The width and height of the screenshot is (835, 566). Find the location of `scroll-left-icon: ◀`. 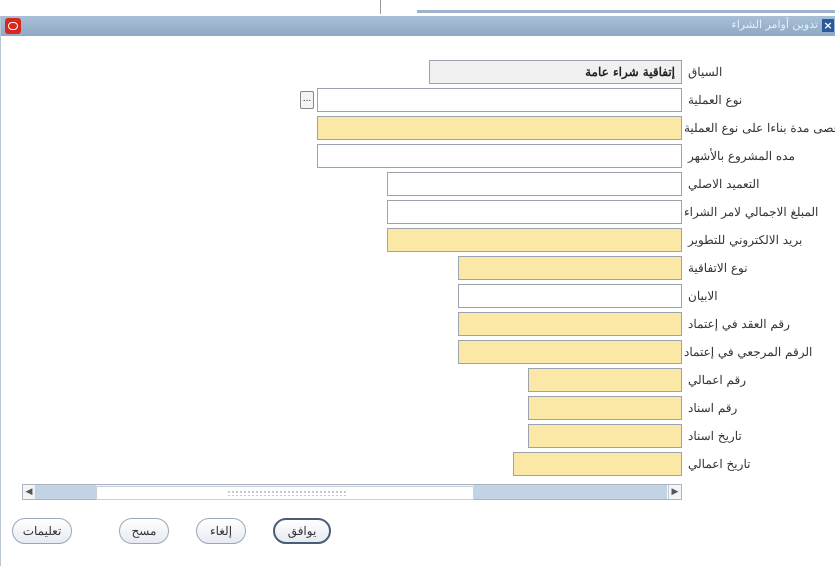

scroll-left-icon: ◀ is located at coordinates (29, 492).